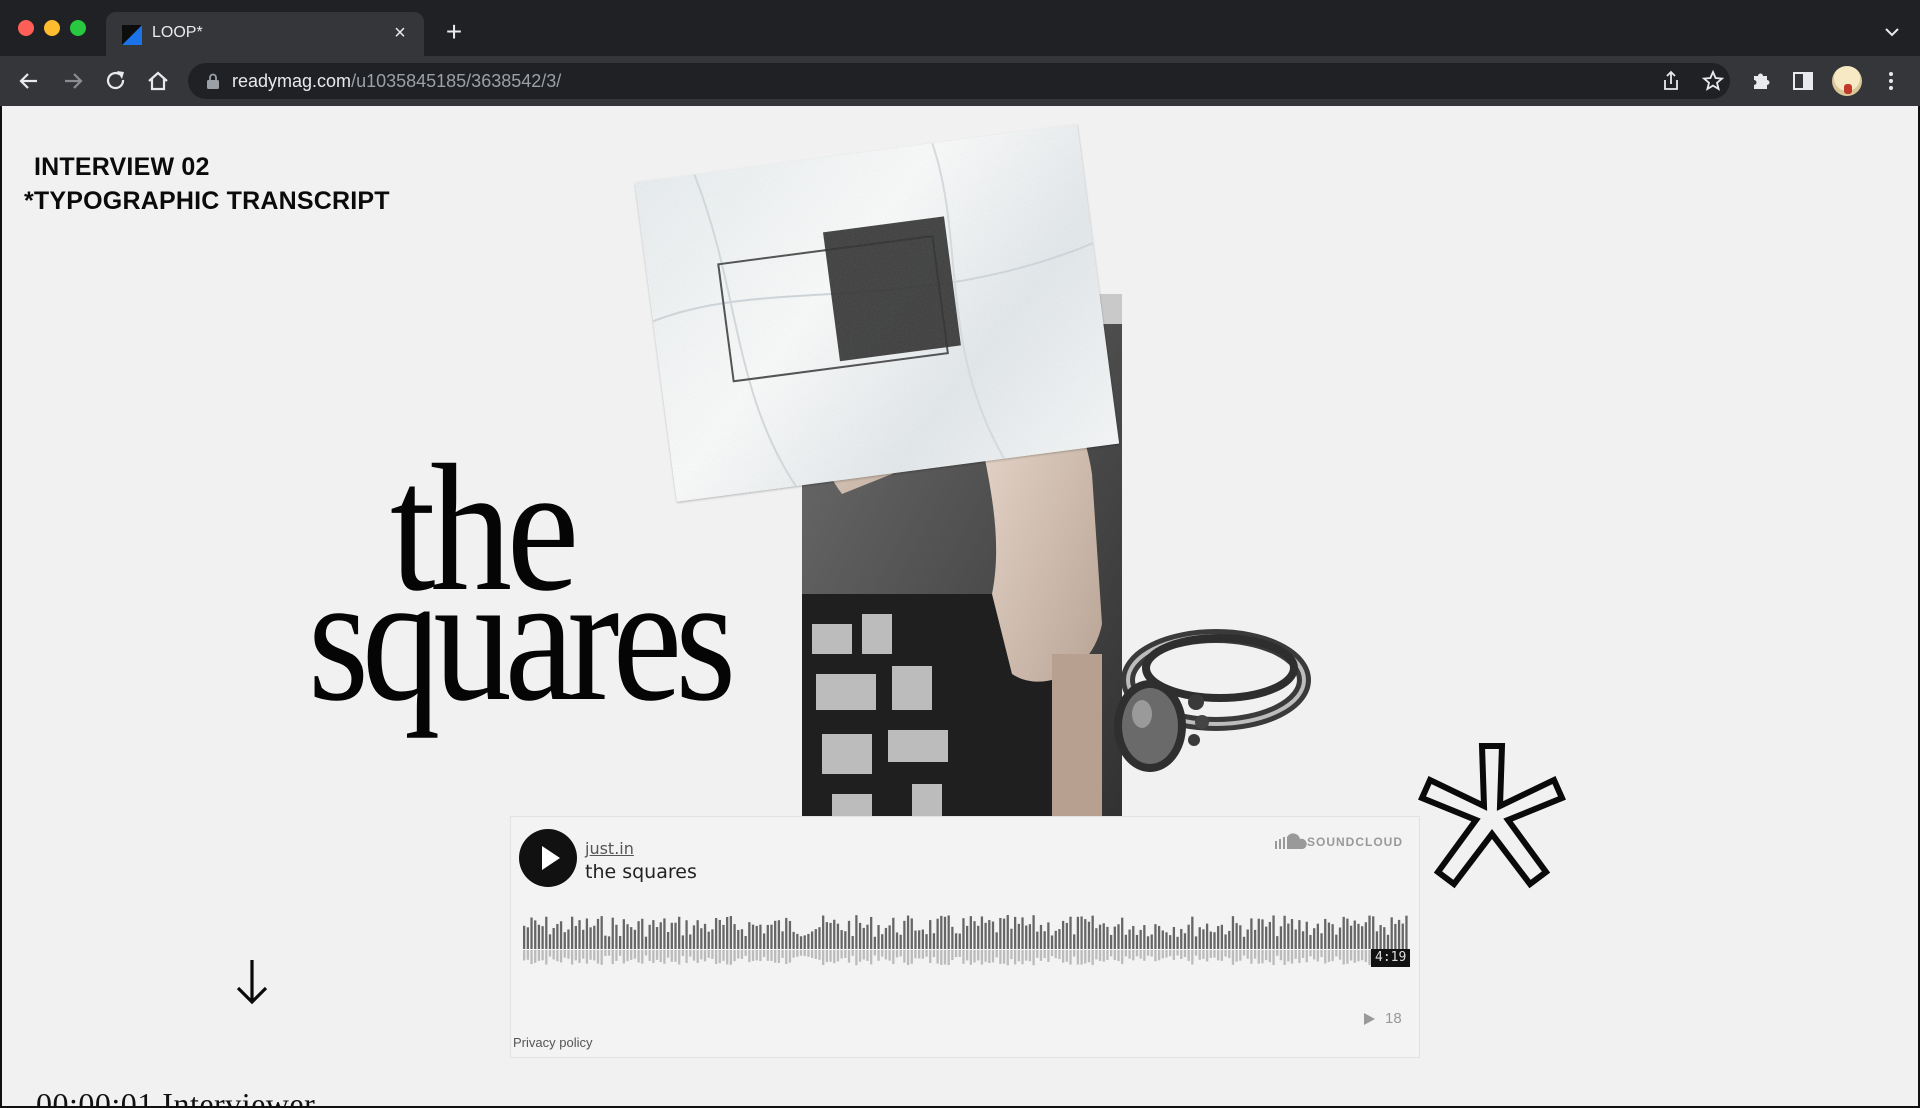  What do you see at coordinates (26, 28) in the screenshot?
I see `close-window-button` at bounding box center [26, 28].